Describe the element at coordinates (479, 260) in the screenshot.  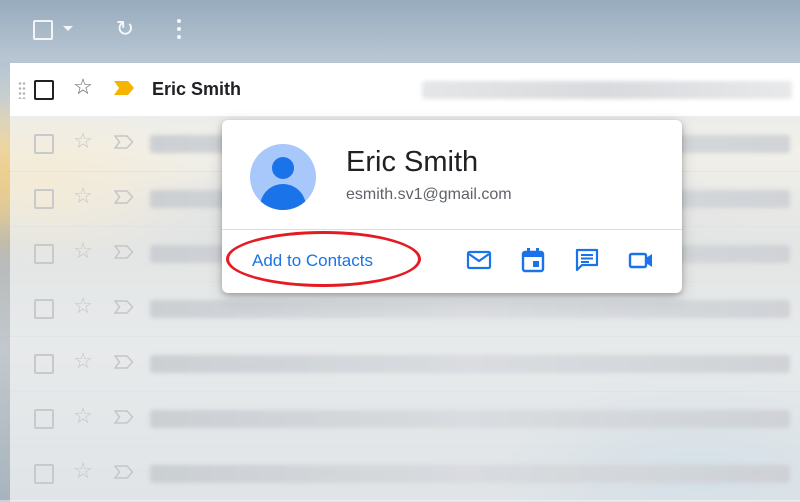
I see `mail-icon` at that location.